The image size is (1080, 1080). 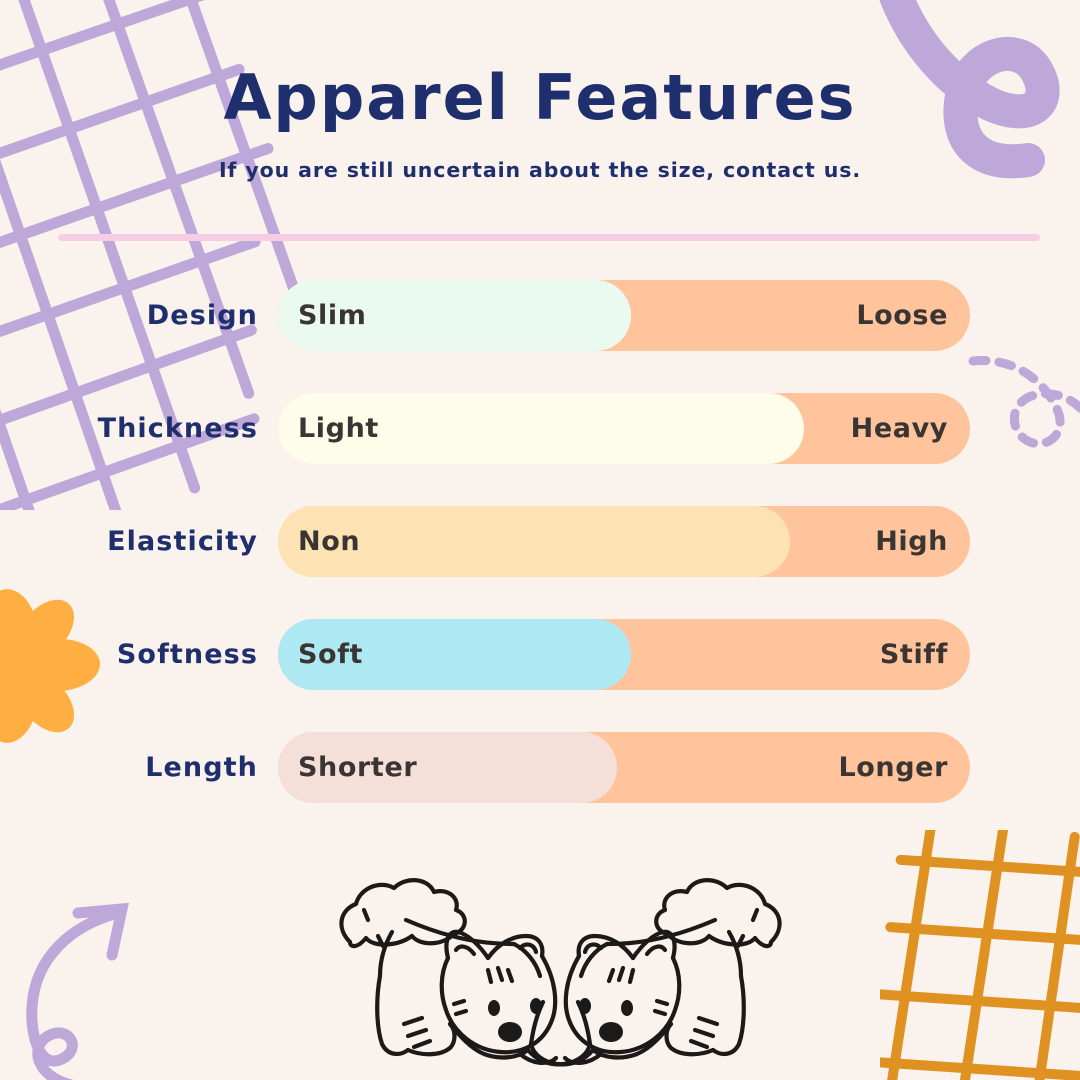 What do you see at coordinates (540, 97) in the screenshot?
I see `page-title: Apparel Features` at bounding box center [540, 97].